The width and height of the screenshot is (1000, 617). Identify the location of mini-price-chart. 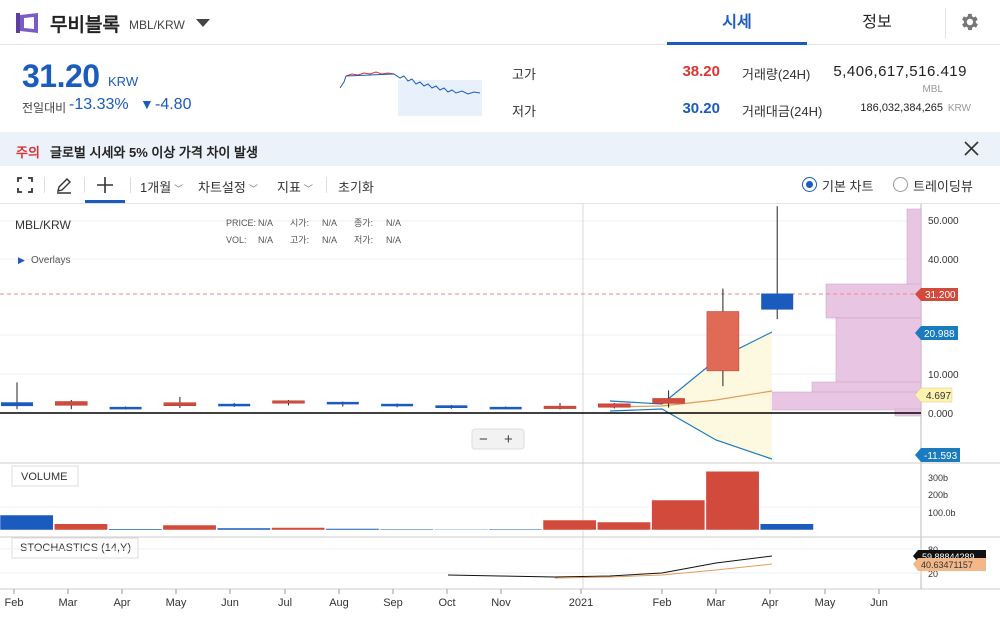
(411, 93).